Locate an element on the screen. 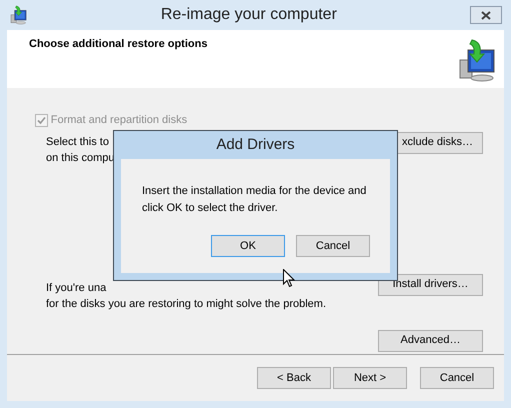 The image size is (511, 408). close-button is located at coordinates (486, 15).